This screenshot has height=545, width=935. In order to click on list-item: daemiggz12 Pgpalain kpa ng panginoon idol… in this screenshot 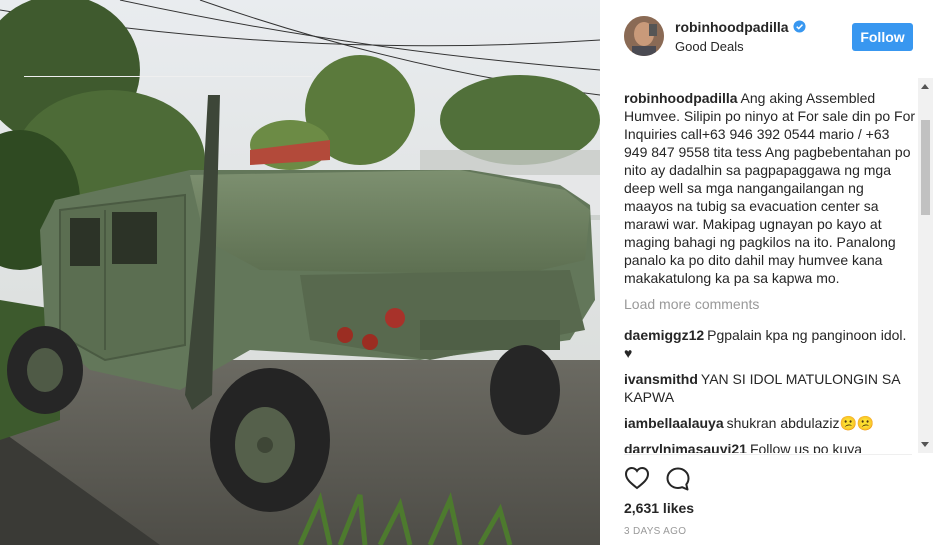, I will do `click(770, 344)`.